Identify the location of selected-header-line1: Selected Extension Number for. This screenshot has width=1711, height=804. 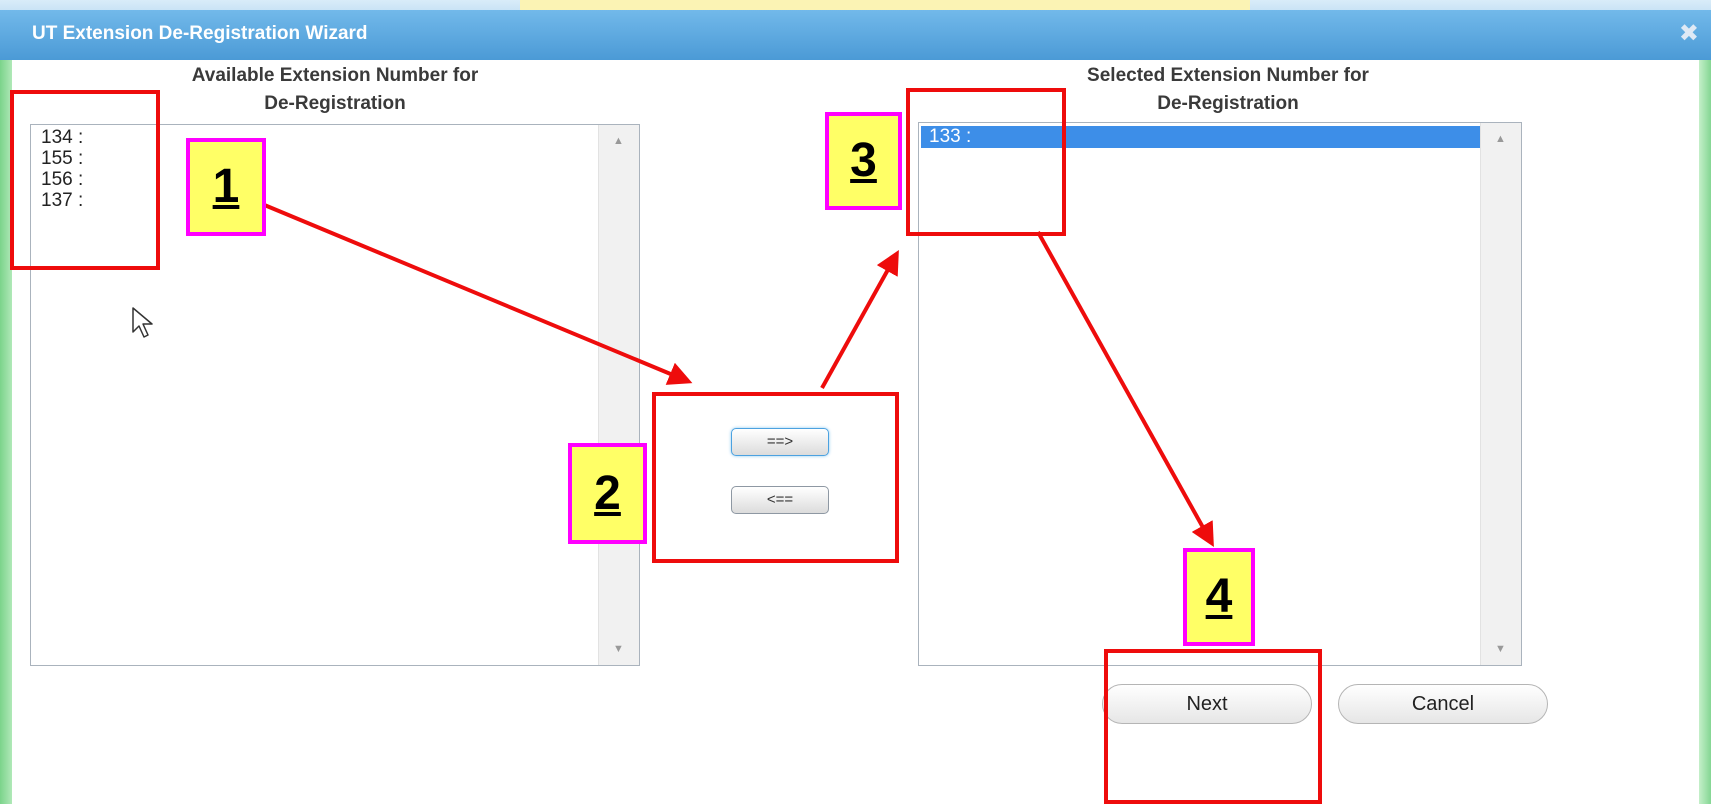
(1228, 75).